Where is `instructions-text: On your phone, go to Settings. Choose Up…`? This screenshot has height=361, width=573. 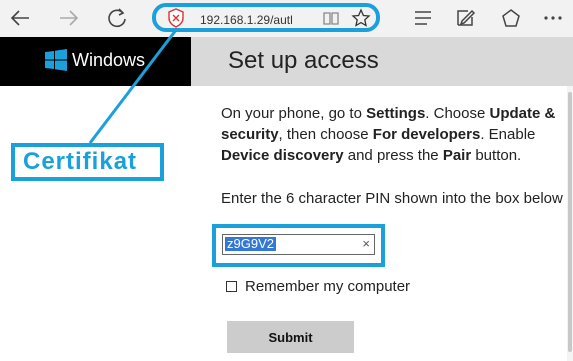 instructions-text: On your phone, go to Settings. Choose Up… is located at coordinates (393, 134).